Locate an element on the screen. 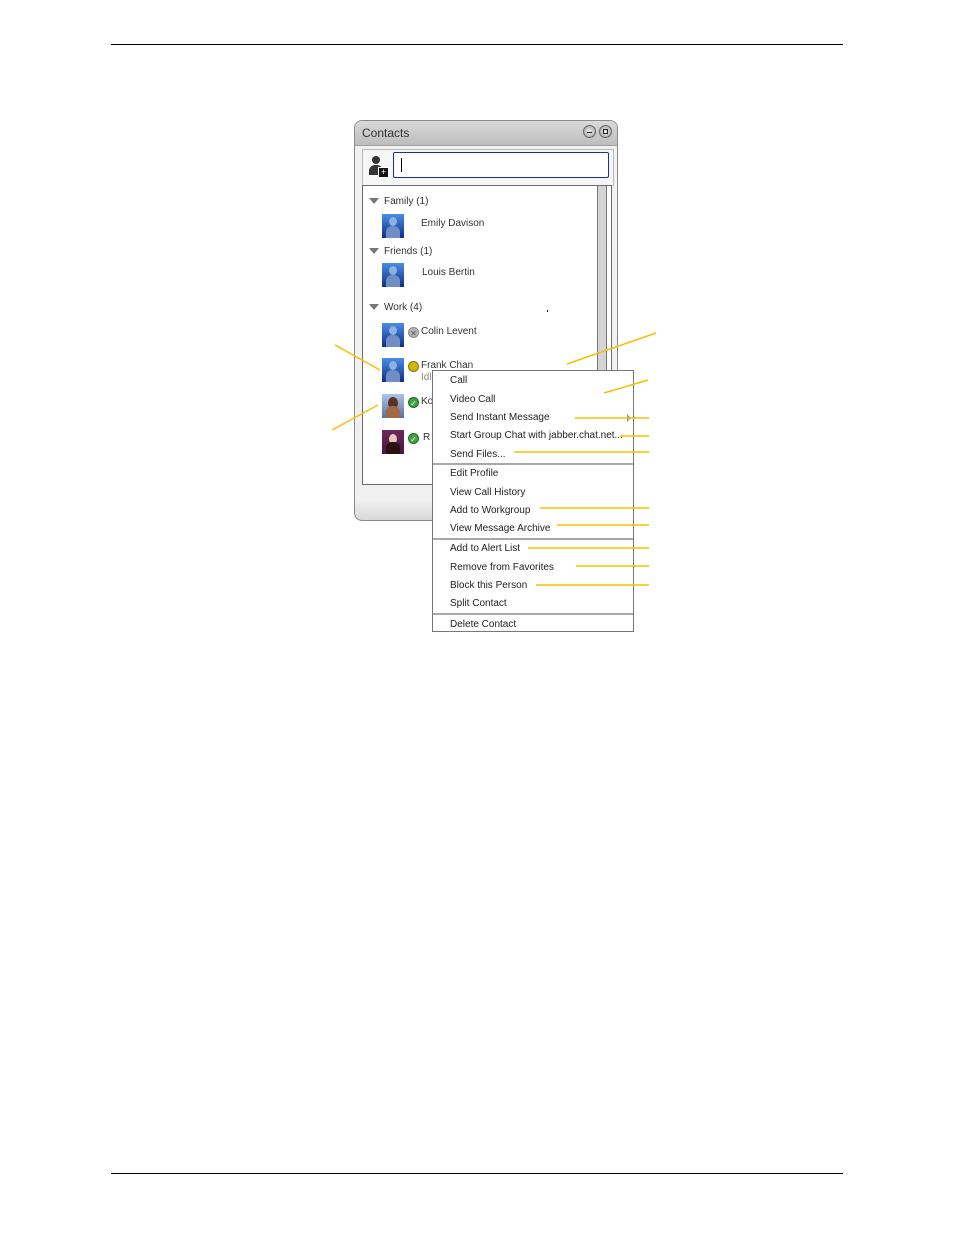 This screenshot has width=954, height=1235. search-input is located at coordinates (501, 165).